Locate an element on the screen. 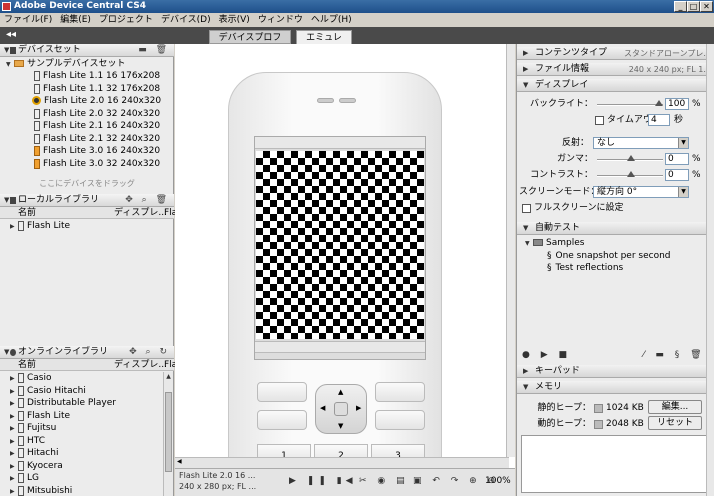 This screenshot has height=496, width=714. fullscreen-checkbox is located at coordinates (526, 208).